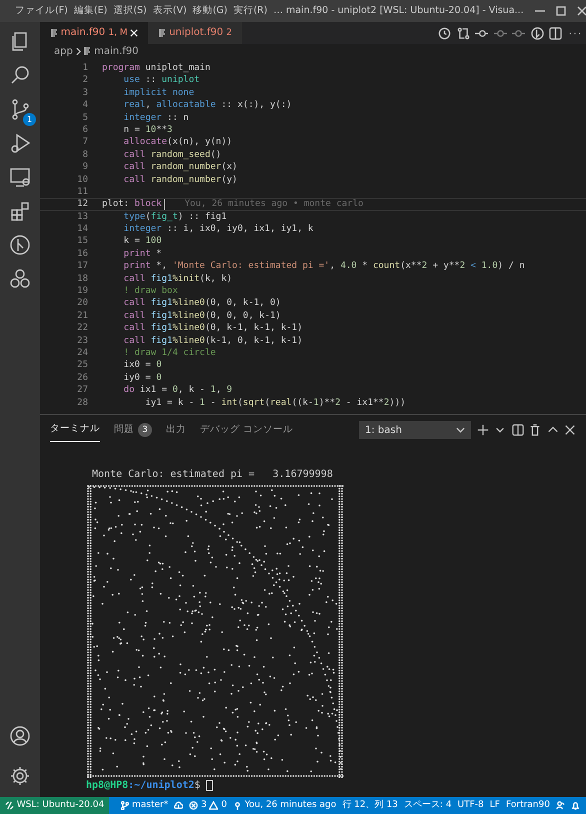  What do you see at coordinates (20, 75) in the screenshot?
I see `search-icon` at bounding box center [20, 75].